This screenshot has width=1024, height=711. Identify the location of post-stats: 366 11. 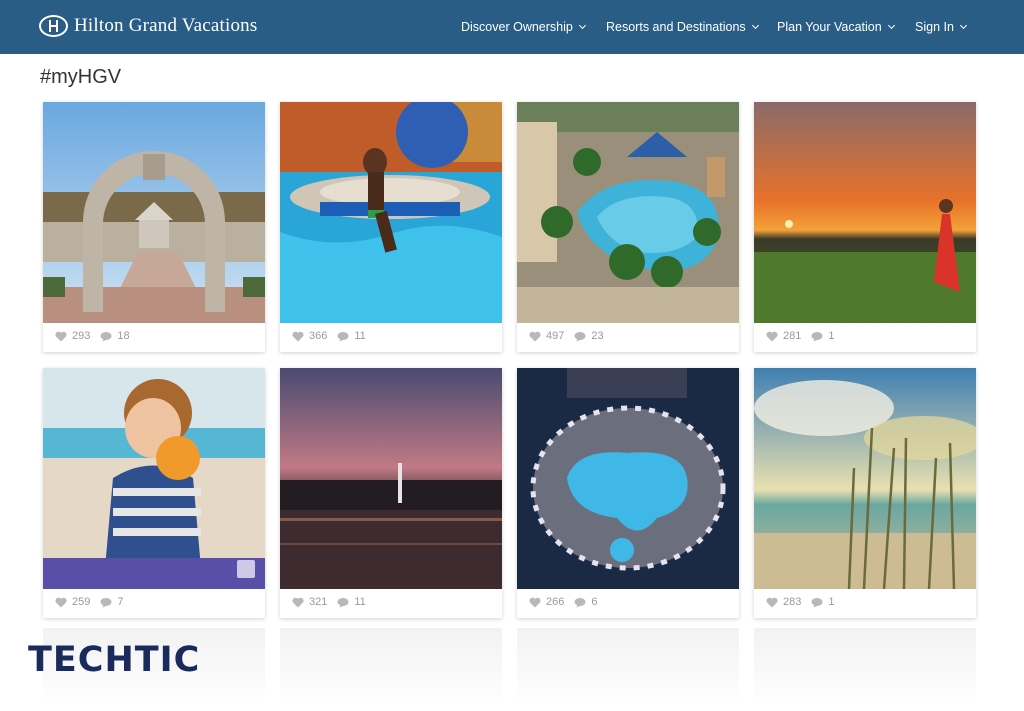
(329, 336).